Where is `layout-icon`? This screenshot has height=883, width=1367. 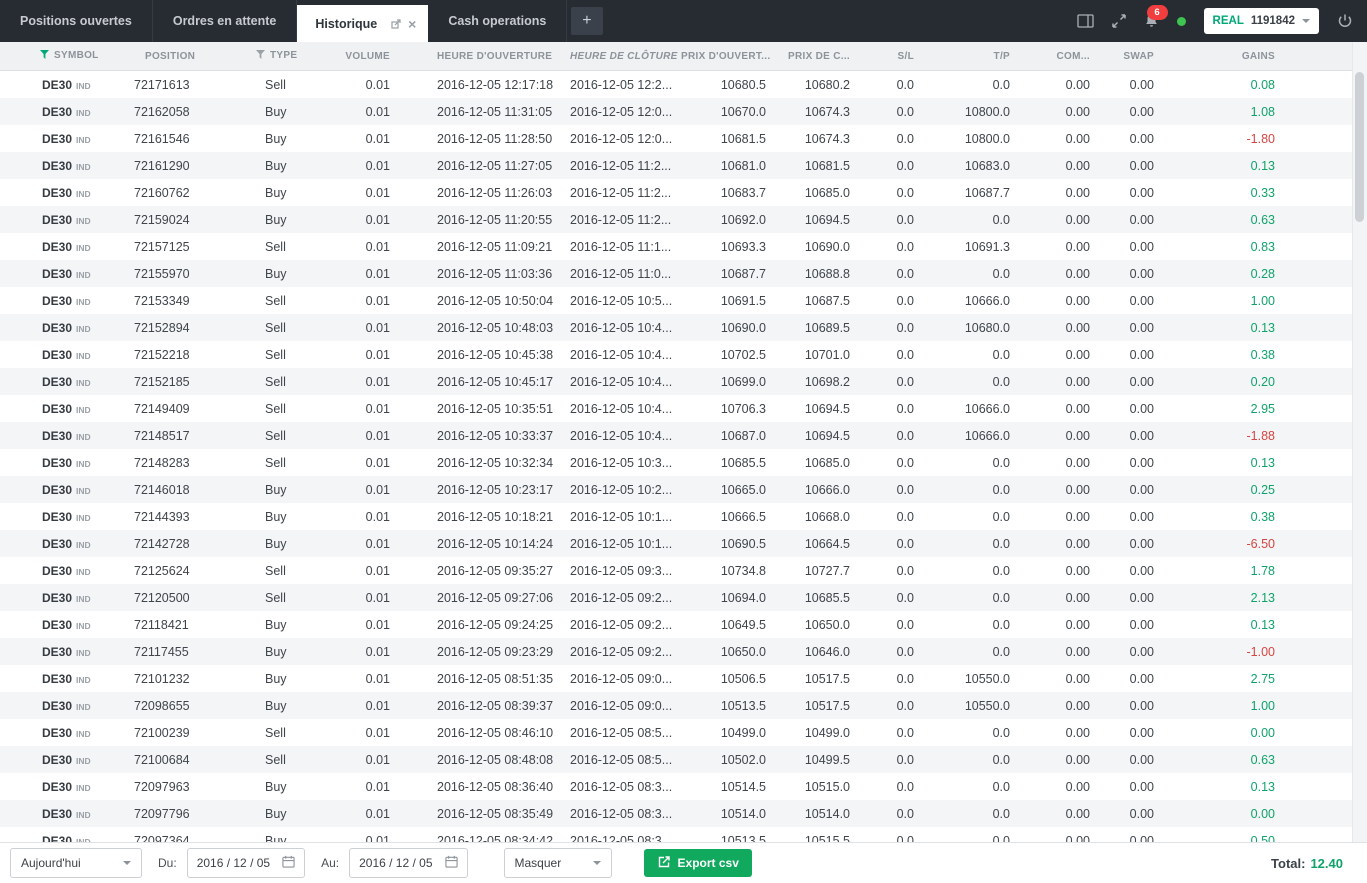
layout-icon is located at coordinates (1085, 21).